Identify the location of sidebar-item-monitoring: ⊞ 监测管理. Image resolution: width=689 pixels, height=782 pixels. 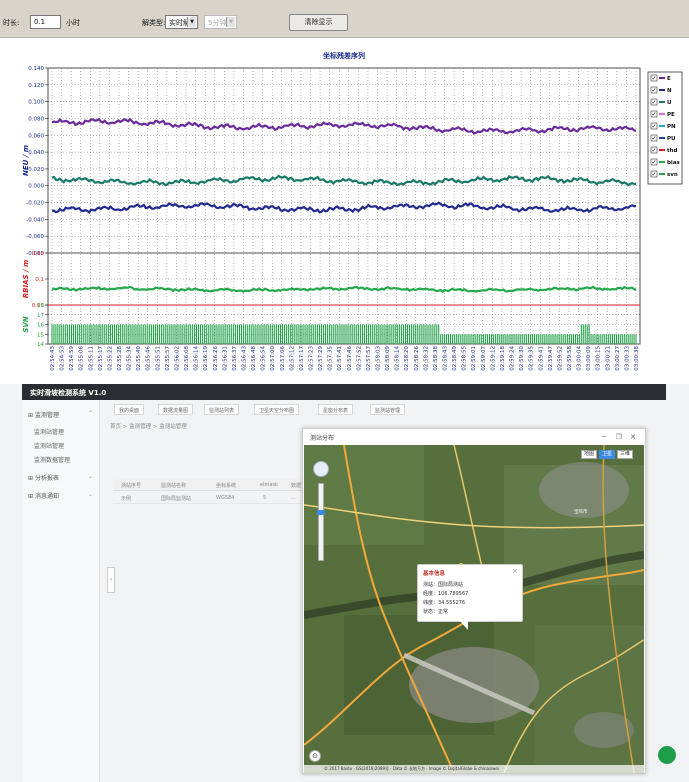
(43, 414).